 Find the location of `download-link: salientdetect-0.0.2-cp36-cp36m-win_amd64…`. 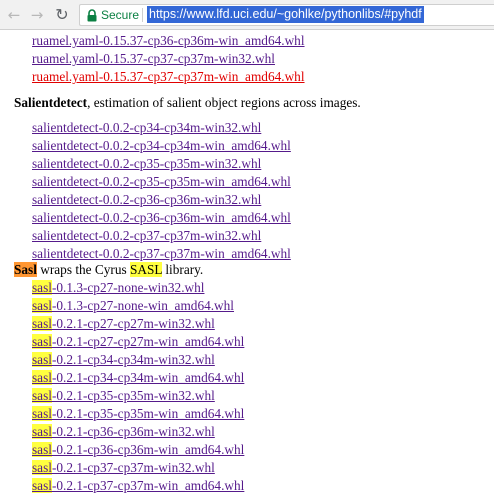

download-link: salientdetect-0.0.2-cp36-cp36m-win_amd64… is located at coordinates (161, 218).